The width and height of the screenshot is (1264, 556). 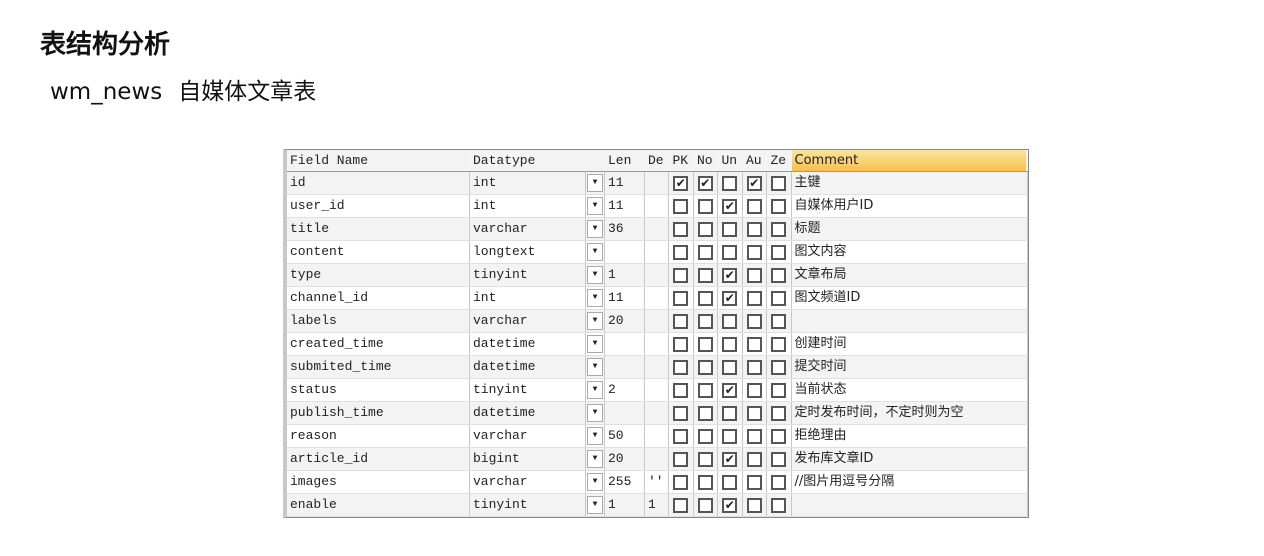 What do you see at coordinates (910, 206) in the screenshot?
I see `comment-cell: 自媒体用户ID` at bounding box center [910, 206].